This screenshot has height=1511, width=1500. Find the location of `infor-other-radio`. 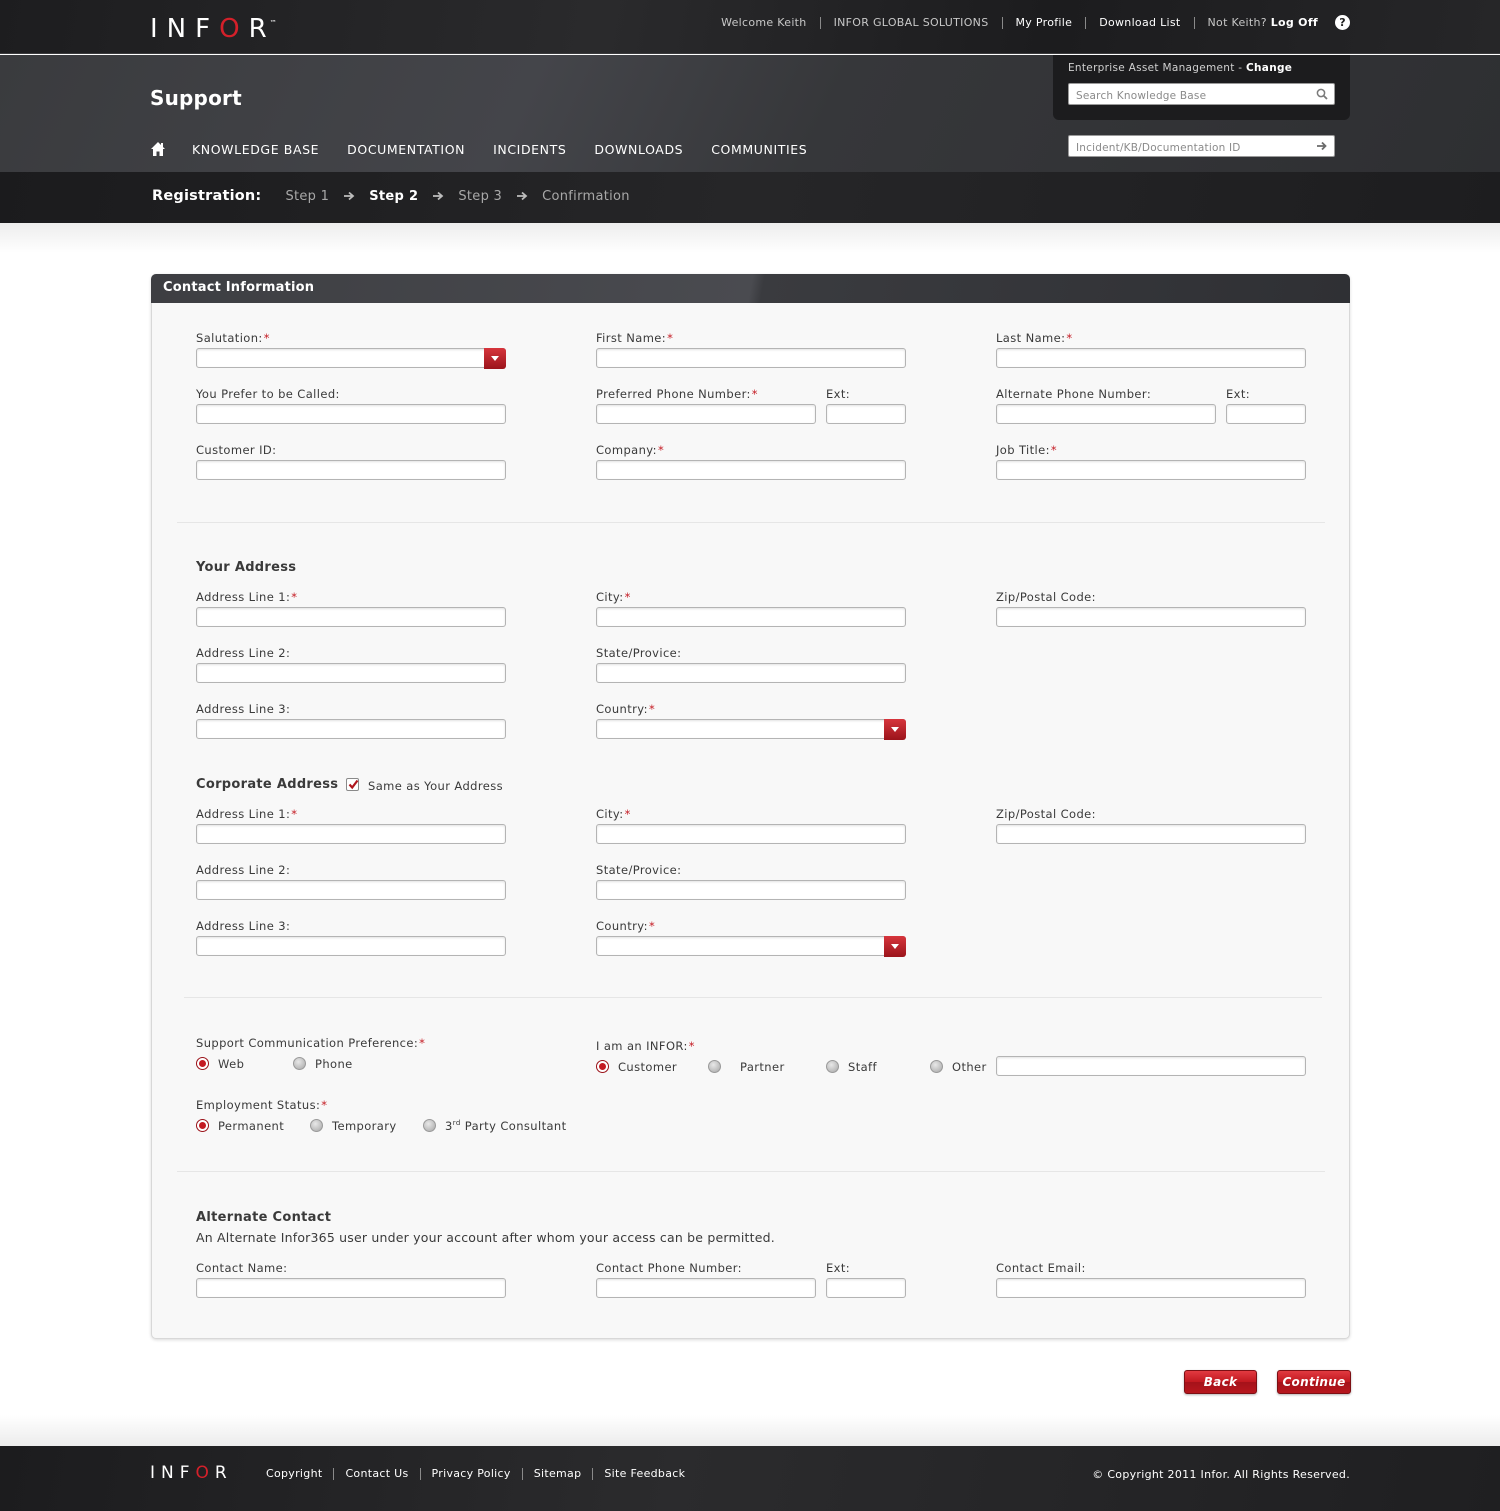

infor-other-radio is located at coordinates (936, 1066).